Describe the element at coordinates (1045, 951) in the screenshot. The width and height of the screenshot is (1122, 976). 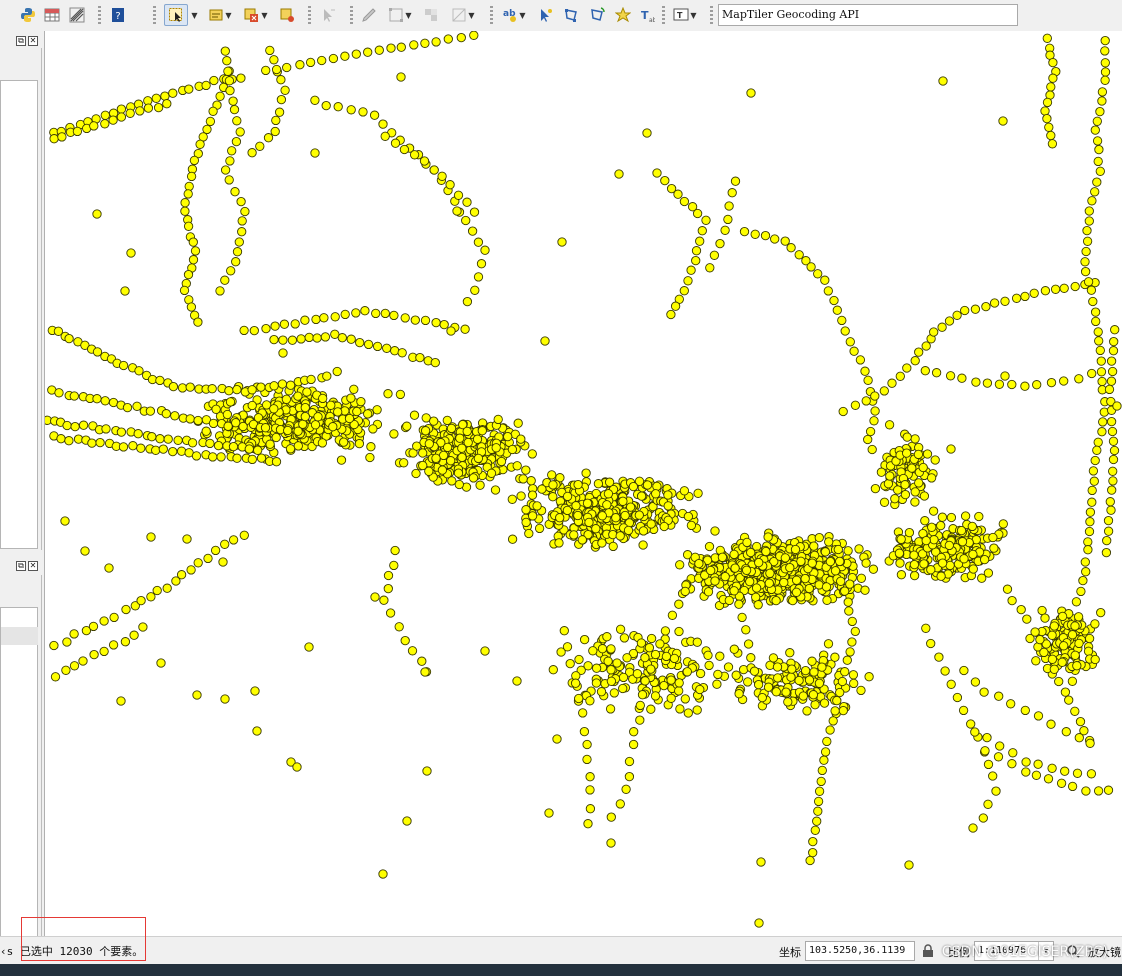
I see `chevron-down-icon: ▼` at that location.